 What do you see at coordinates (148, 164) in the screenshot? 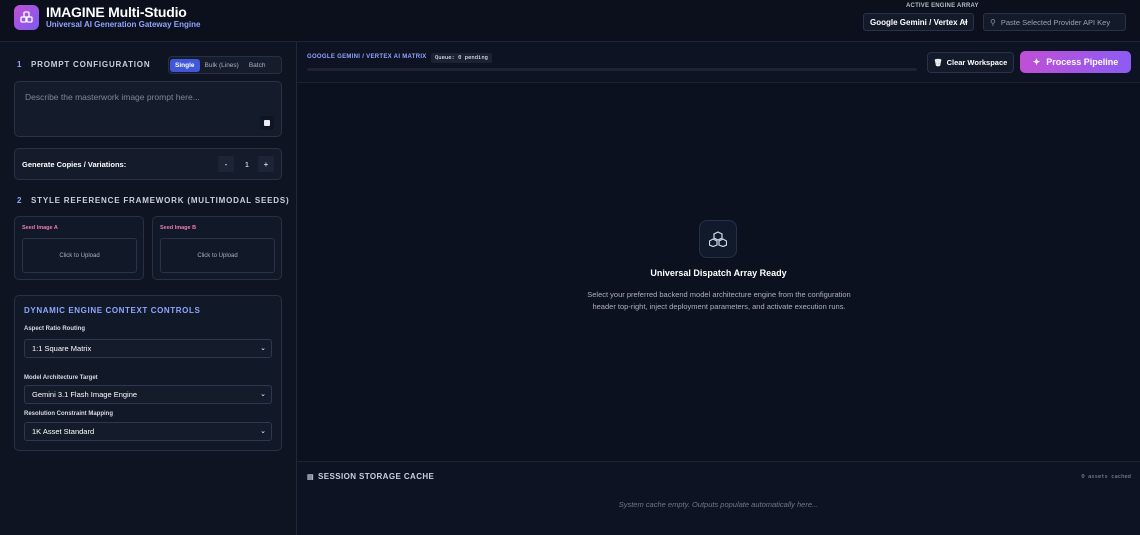
I see `copies-row: Generate Copies / Variations: - 1 +` at bounding box center [148, 164].